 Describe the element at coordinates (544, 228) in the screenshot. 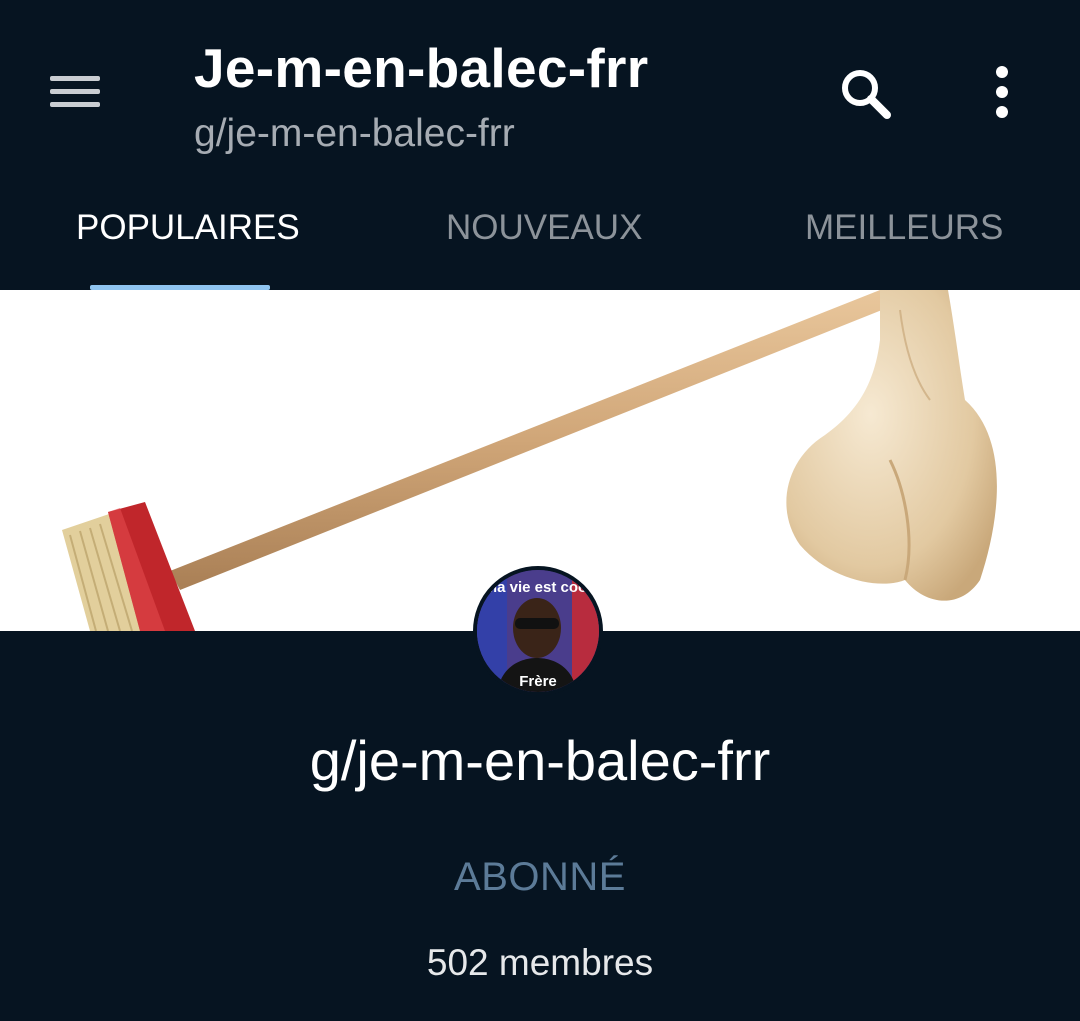

I see `tab-nouveaux: NOUVEAUX` at that location.